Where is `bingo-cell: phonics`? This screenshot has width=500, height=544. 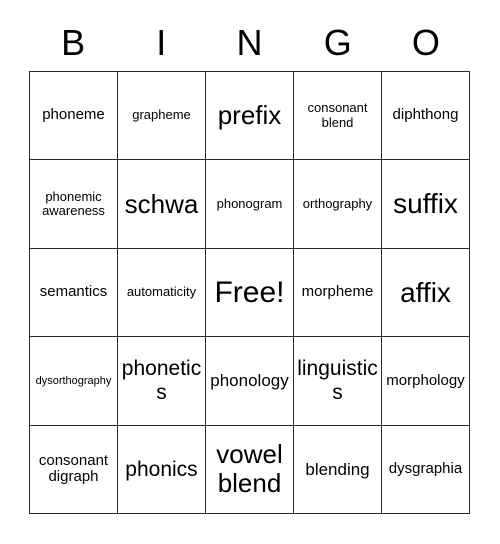 bingo-cell: phonics is located at coordinates (162, 470).